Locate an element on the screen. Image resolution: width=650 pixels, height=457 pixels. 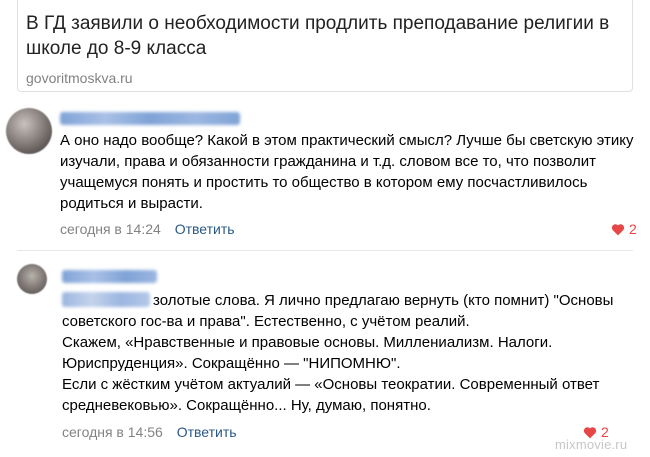
link-domain: govoritmoskva.ru is located at coordinates (79, 78).